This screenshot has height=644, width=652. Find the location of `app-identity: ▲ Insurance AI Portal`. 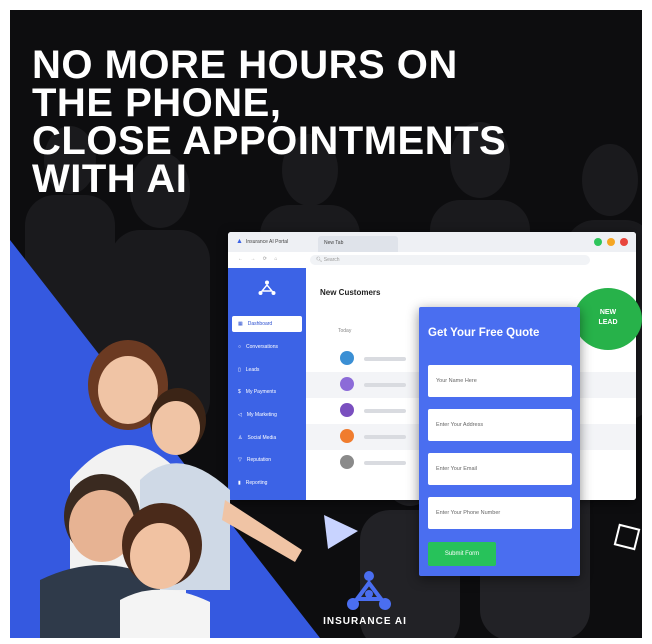

app-identity: ▲ Insurance AI Portal is located at coordinates (262, 241).